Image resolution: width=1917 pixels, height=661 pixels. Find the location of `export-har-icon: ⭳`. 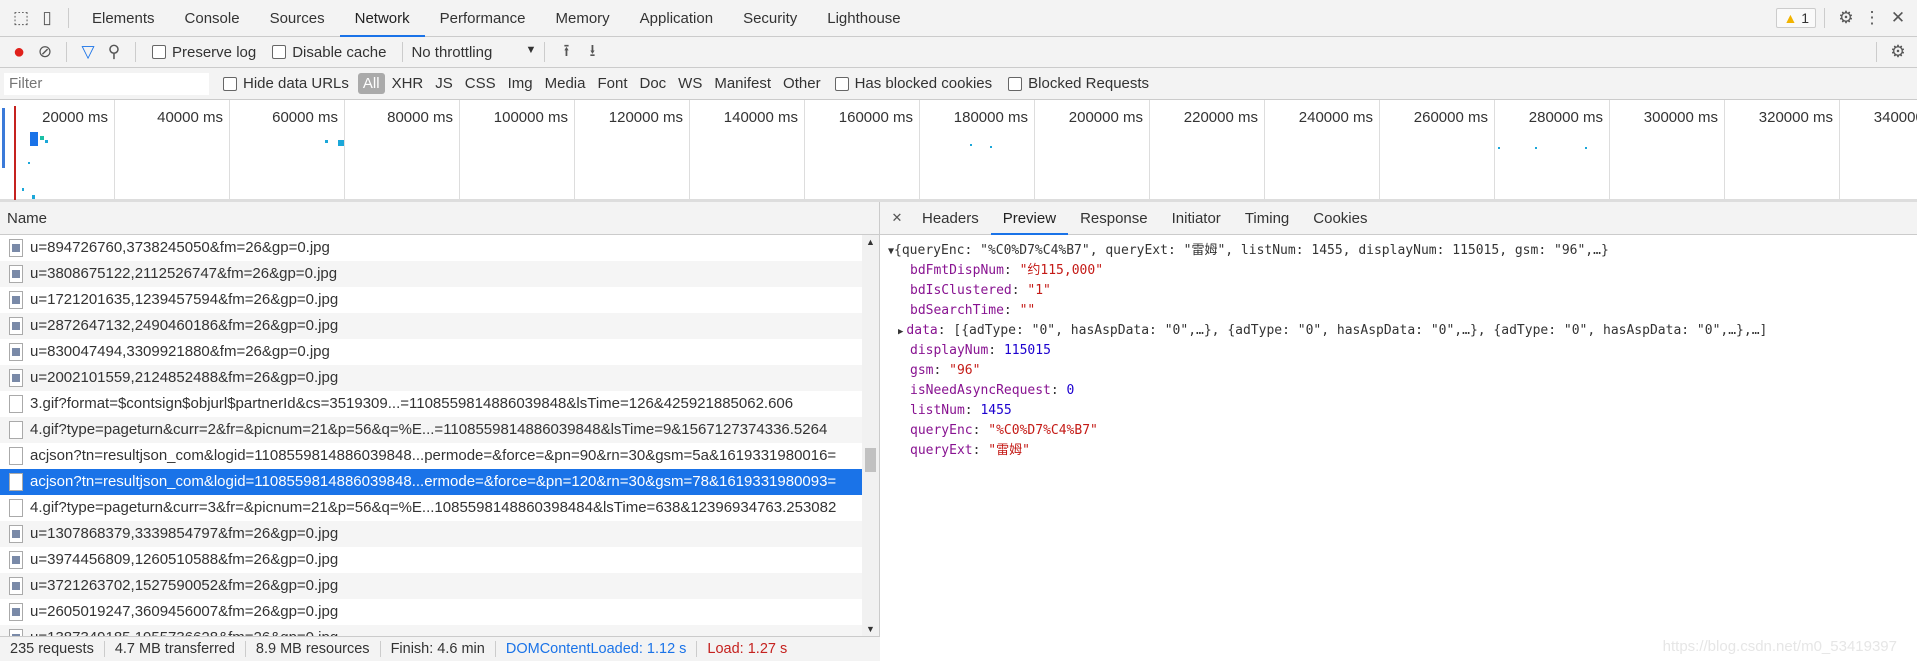

export-har-icon: ⭳ is located at coordinates (592, 52).